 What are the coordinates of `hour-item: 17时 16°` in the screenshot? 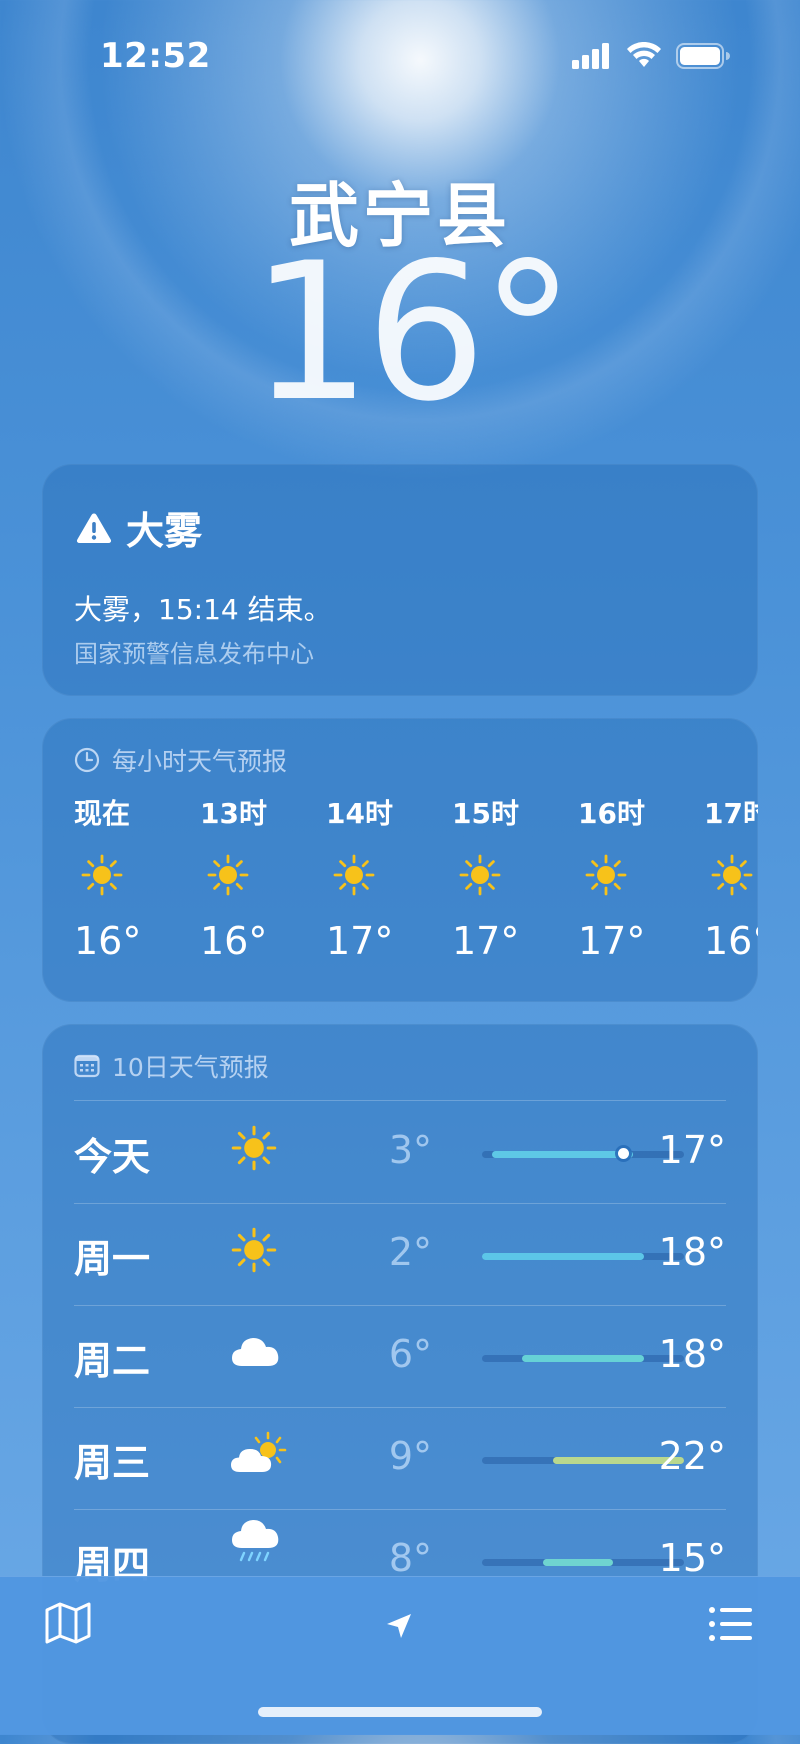 It's located at (731, 880).